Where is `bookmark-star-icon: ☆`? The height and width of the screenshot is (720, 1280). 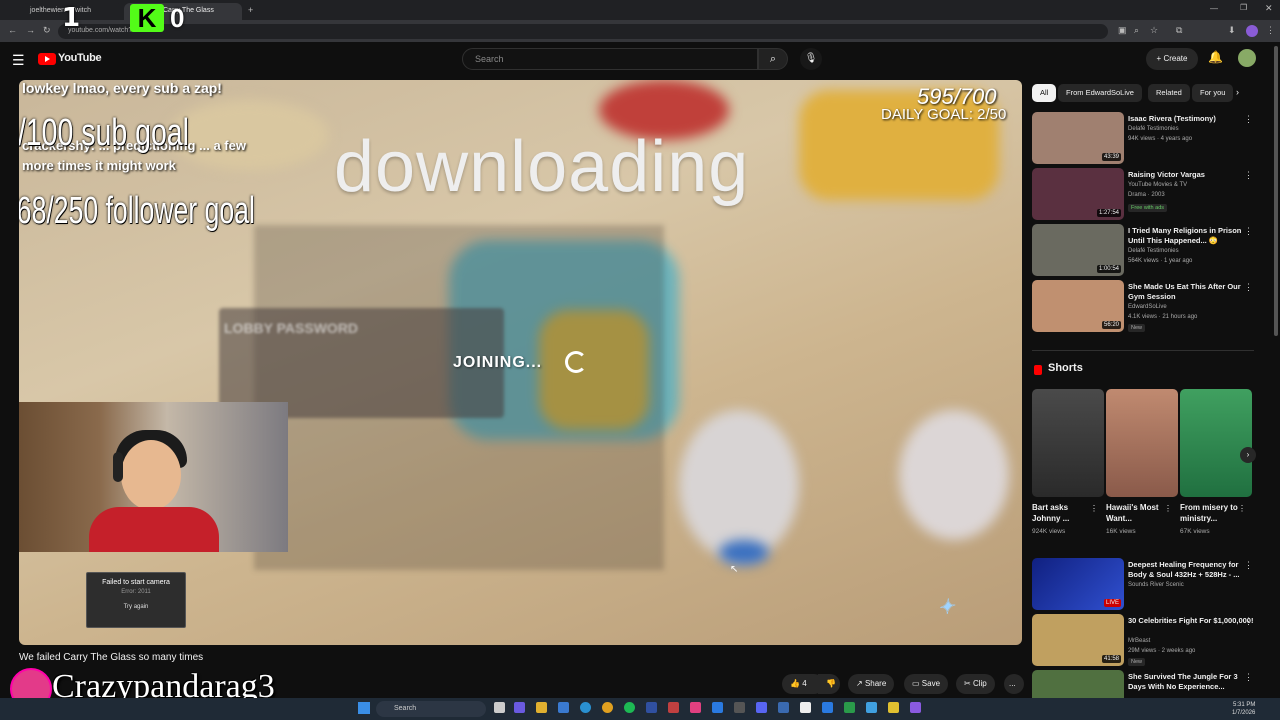
bookmark-star-icon: ☆ is located at coordinates (1154, 30).